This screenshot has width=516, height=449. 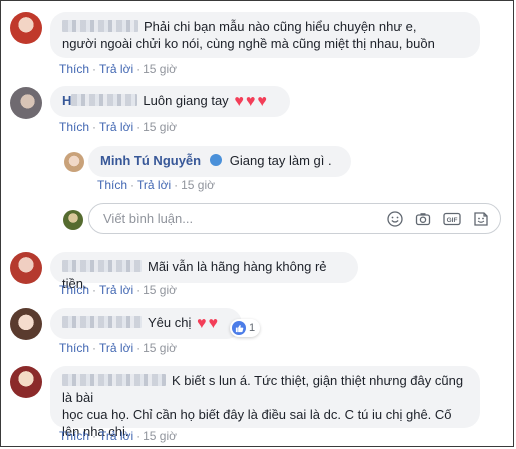 What do you see at coordinates (150, 160) in the screenshot?
I see `author-name: Minh Tú Nguyễn` at bounding box center [150, 160].